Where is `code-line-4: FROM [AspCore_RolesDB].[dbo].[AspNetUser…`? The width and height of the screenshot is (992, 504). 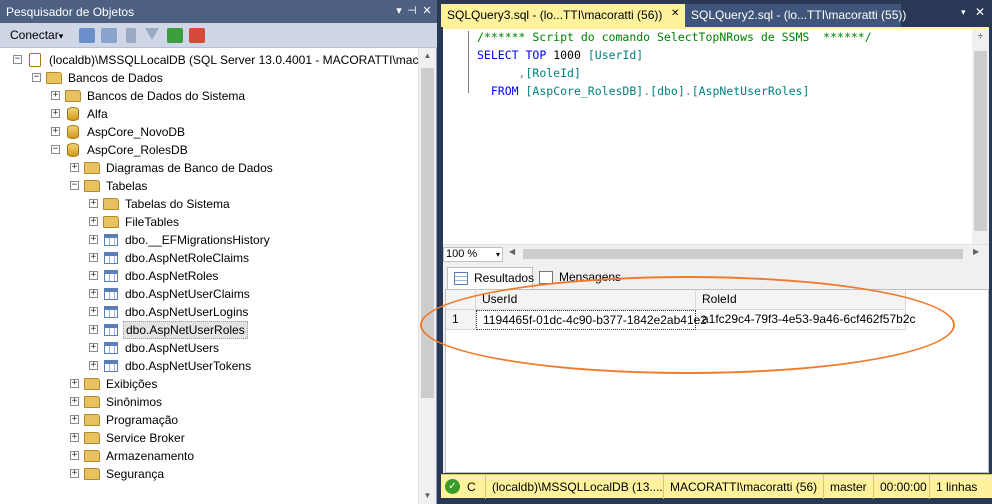
code-line-4: FROM [AspCore_RolesDB].[dbo].[AspNetUser… is located at coordinates (643, 91).